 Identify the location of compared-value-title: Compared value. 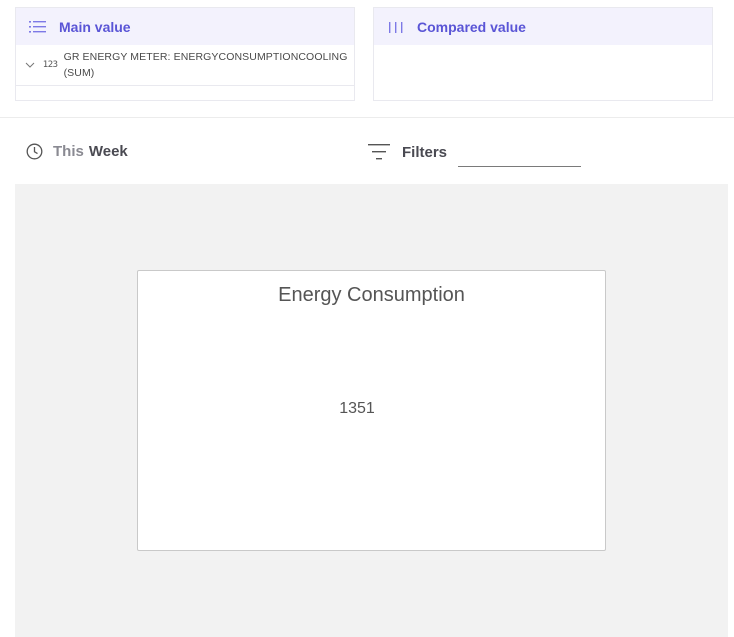
(471, 26).